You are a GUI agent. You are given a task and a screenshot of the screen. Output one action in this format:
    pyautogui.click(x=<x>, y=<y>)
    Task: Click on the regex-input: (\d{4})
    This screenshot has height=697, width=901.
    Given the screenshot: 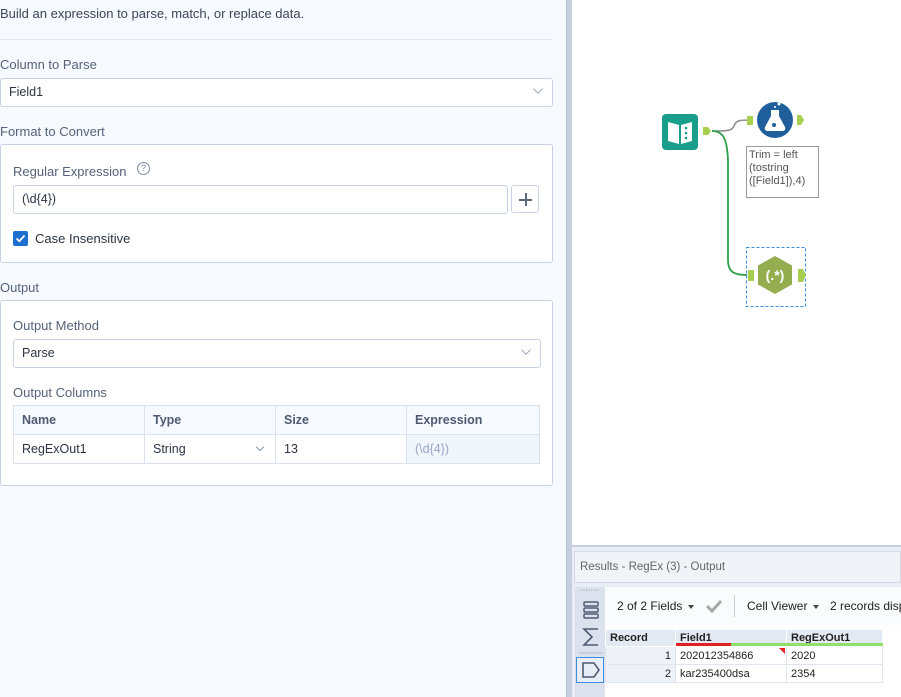 What is the action you would take?
    pyautogui.click(x=260, y=199)
    